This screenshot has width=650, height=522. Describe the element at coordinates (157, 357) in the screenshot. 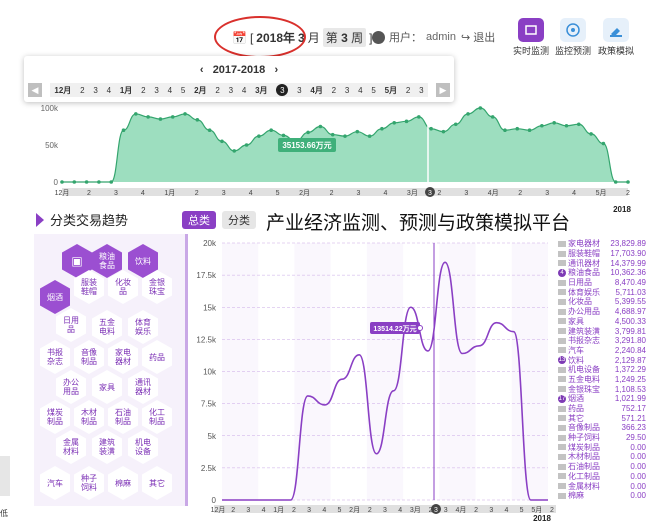

I see `category-hex: 药品` at that location.